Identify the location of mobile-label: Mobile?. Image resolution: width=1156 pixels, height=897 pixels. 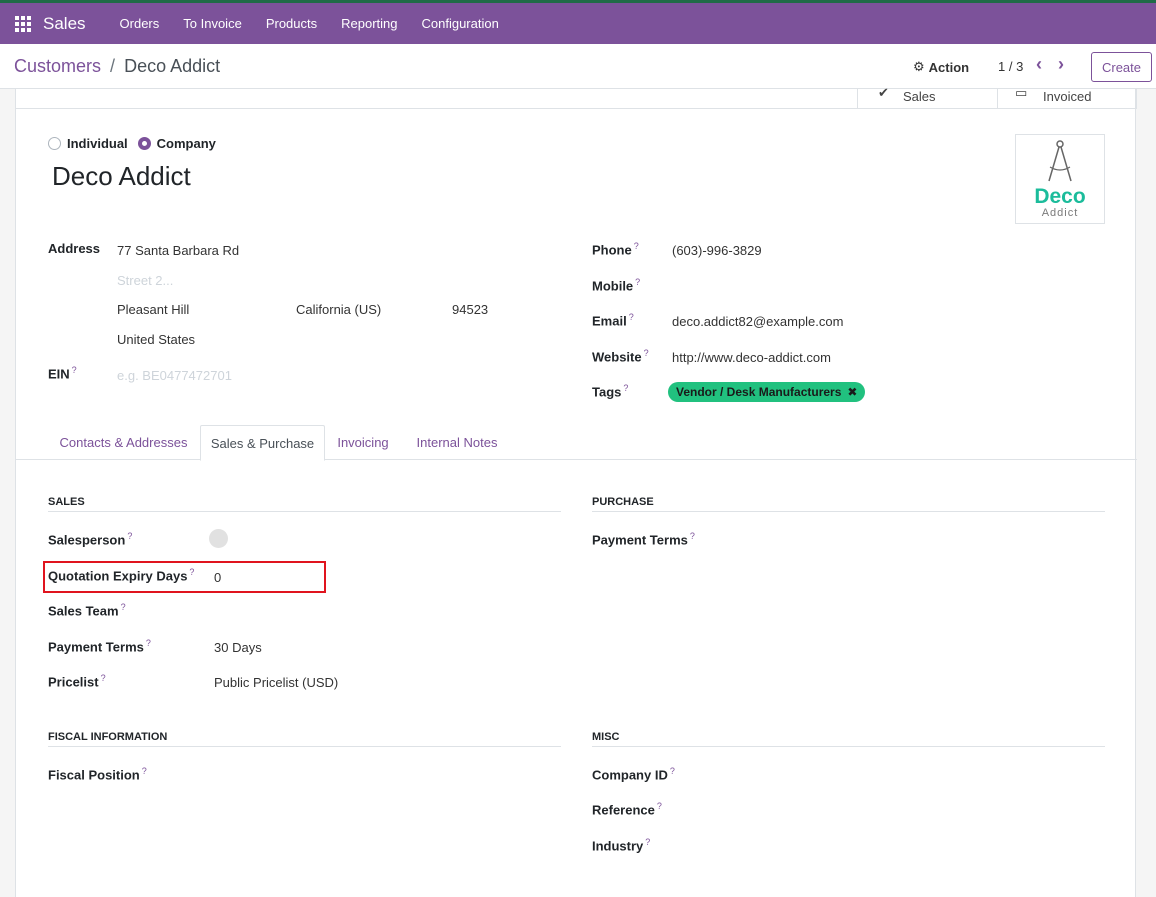
(616, 285).